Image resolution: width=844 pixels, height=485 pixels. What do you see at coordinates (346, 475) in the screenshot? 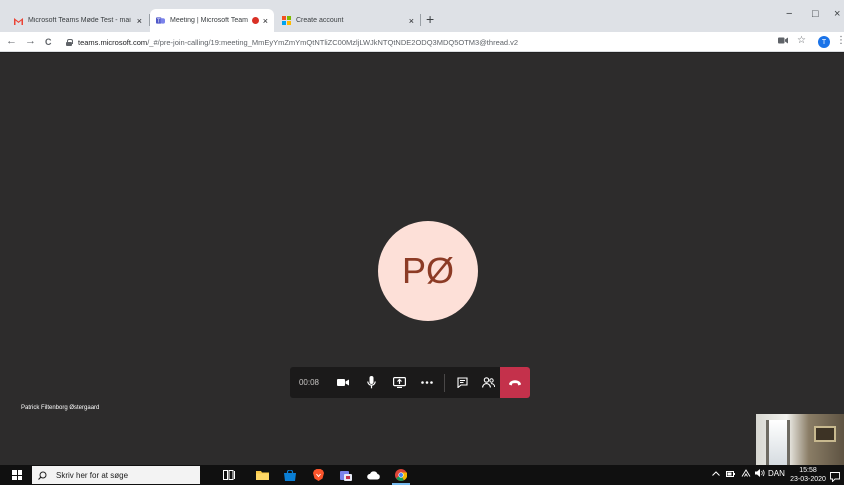
I see `photos-app-icon` at bounding box center [346, 475].